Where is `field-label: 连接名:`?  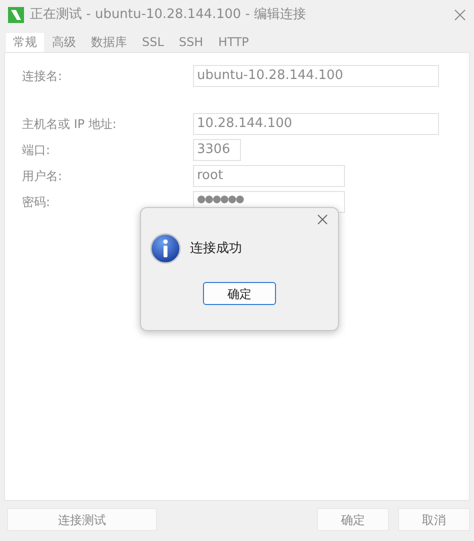
field-label: 连接名: is located at coordinates (43, 76).